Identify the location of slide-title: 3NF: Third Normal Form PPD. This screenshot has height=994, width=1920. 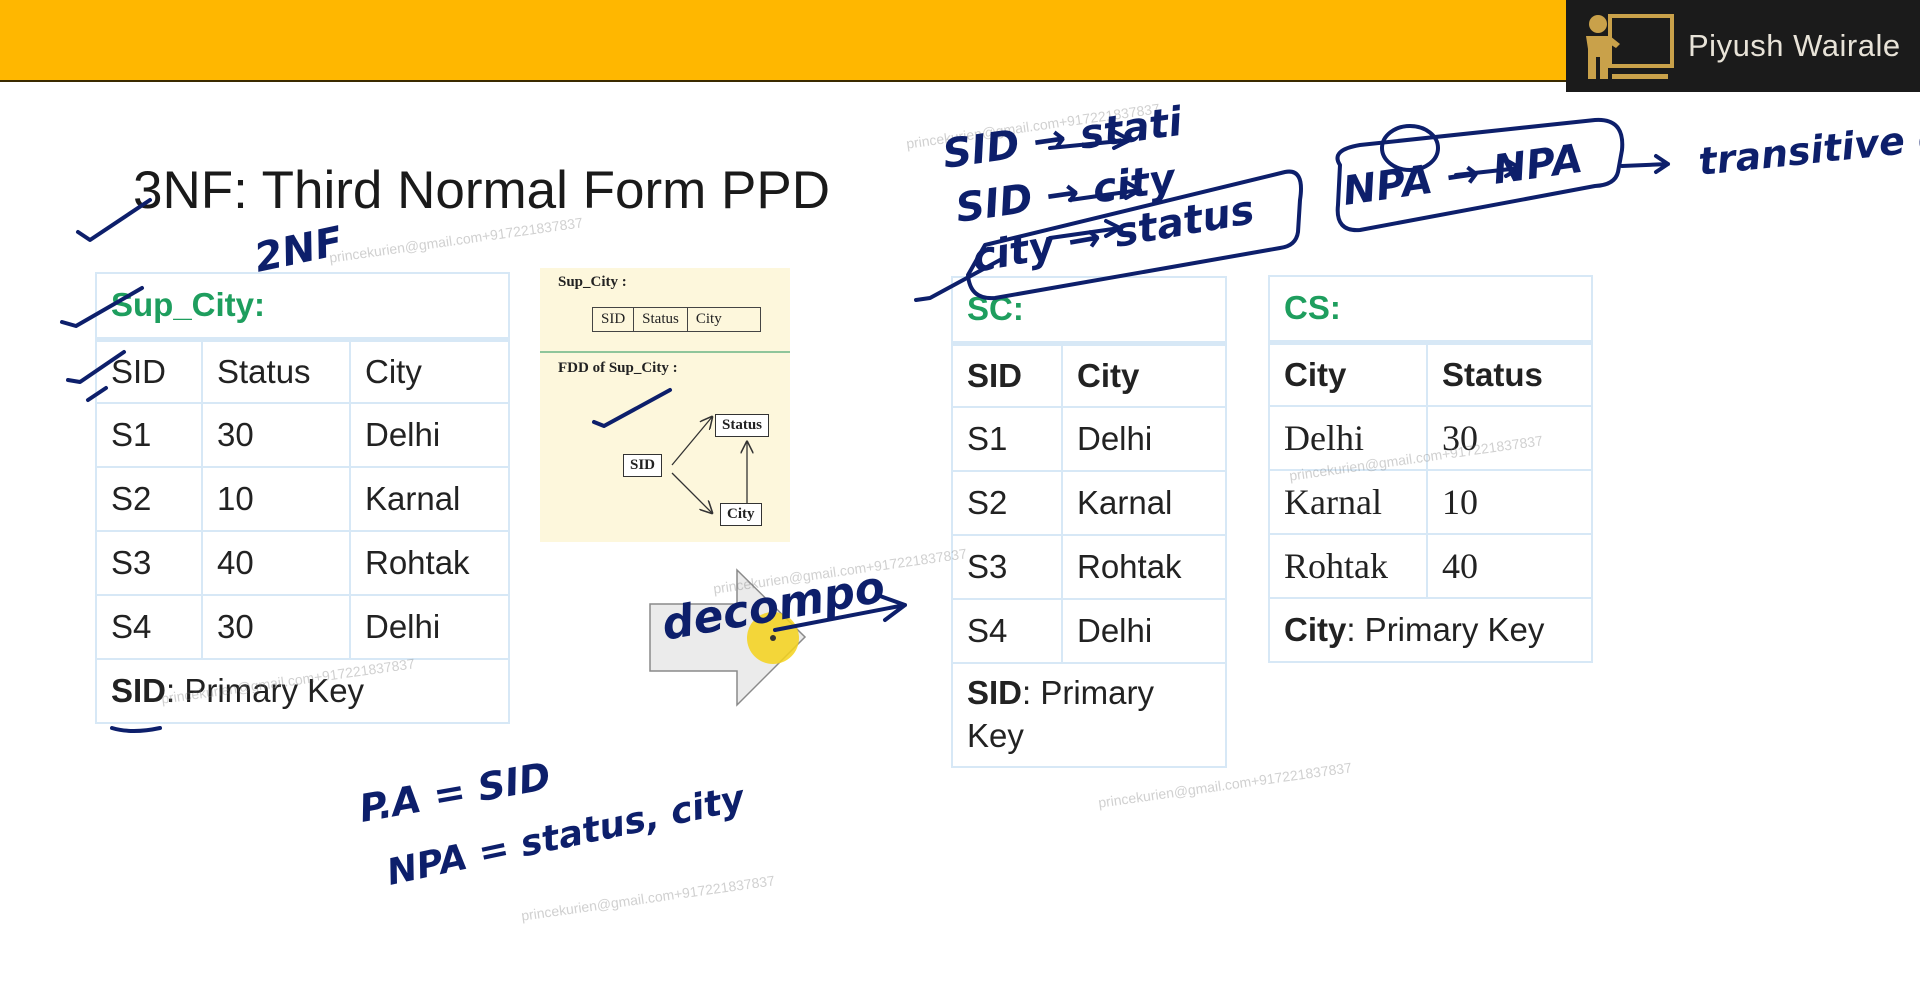
(481, 190).